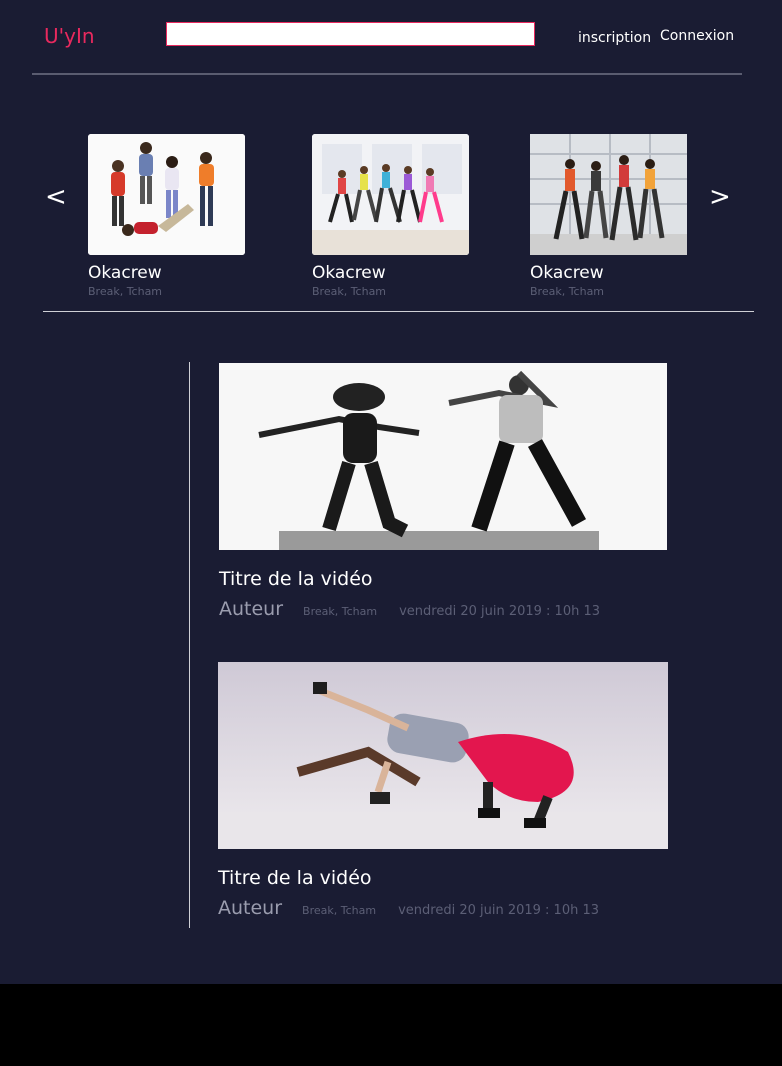 This screenshot has height=1066, width=782. What do you see at coordinates (720, 197) in the screenshot?
I see `carousel-next-button: >` at bounding box center [720, 197].